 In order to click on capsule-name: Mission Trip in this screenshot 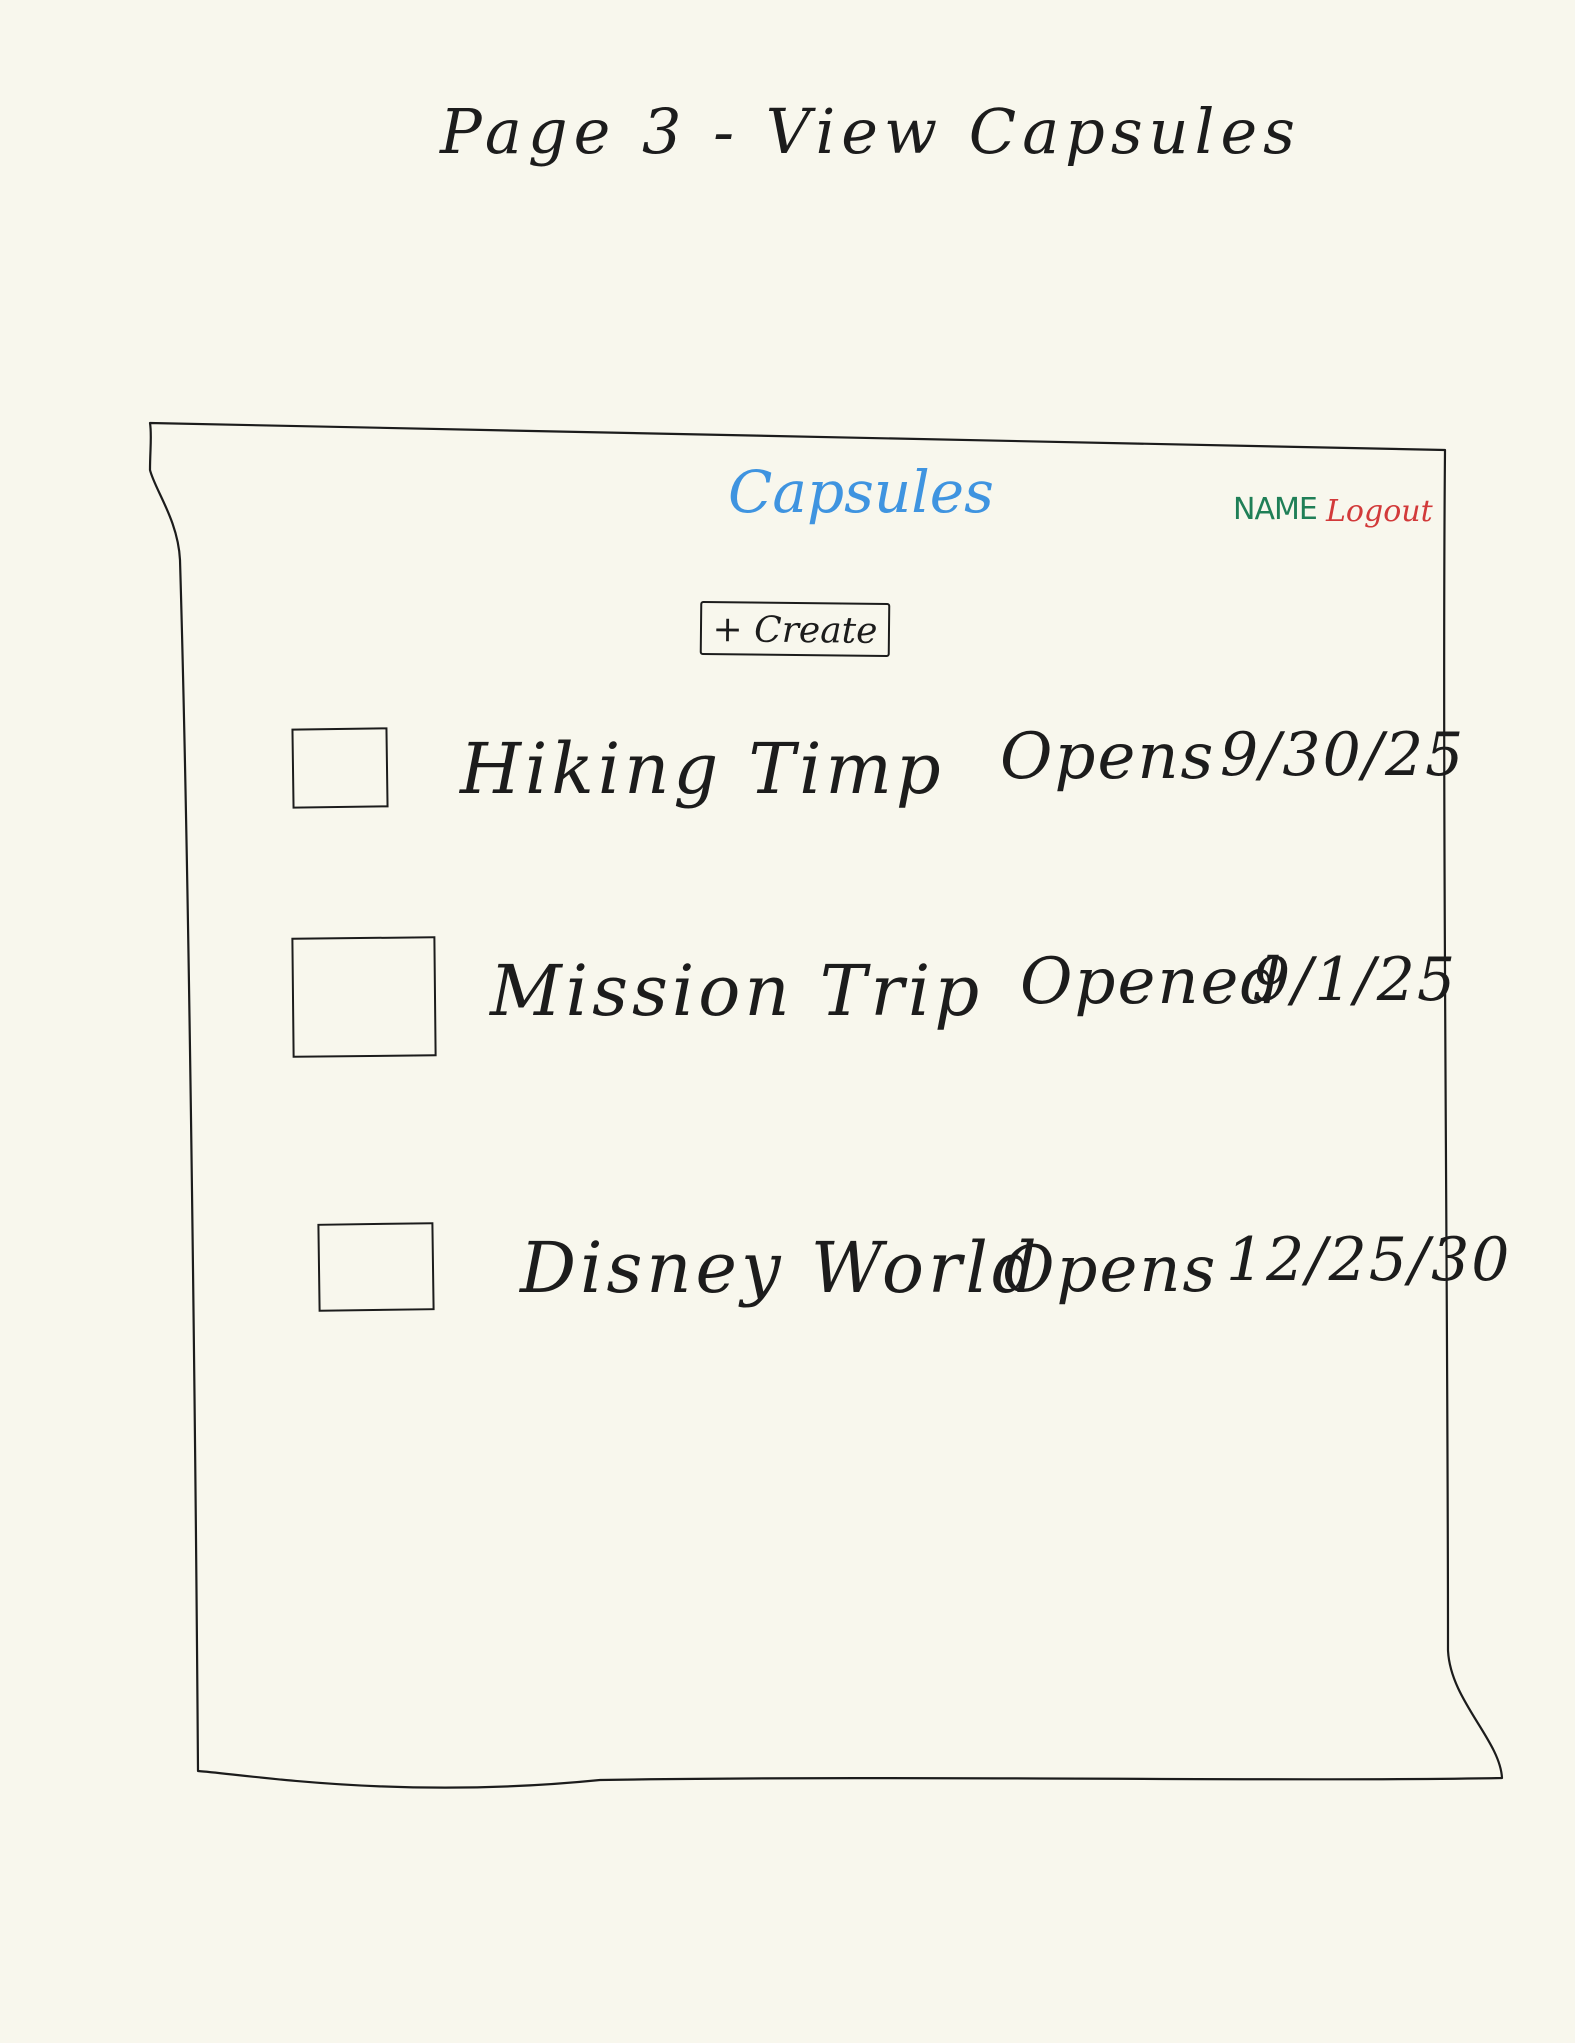, I will do `click(737, 991)`.